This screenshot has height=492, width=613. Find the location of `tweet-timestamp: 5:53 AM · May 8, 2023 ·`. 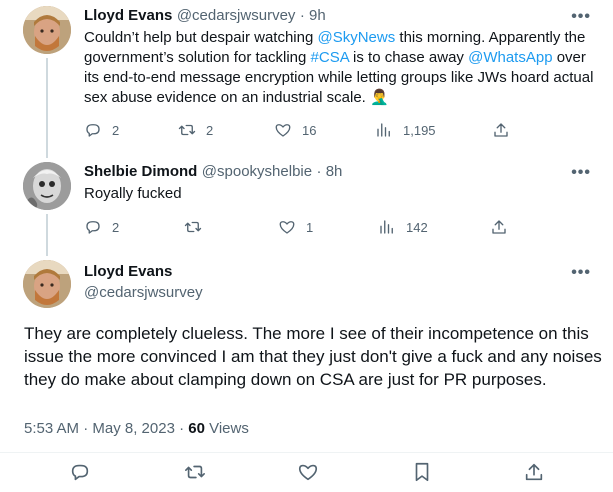

tweet-timestamp: 5:53 AM · May 8, 2023 · is located at coordinates (106, 428).